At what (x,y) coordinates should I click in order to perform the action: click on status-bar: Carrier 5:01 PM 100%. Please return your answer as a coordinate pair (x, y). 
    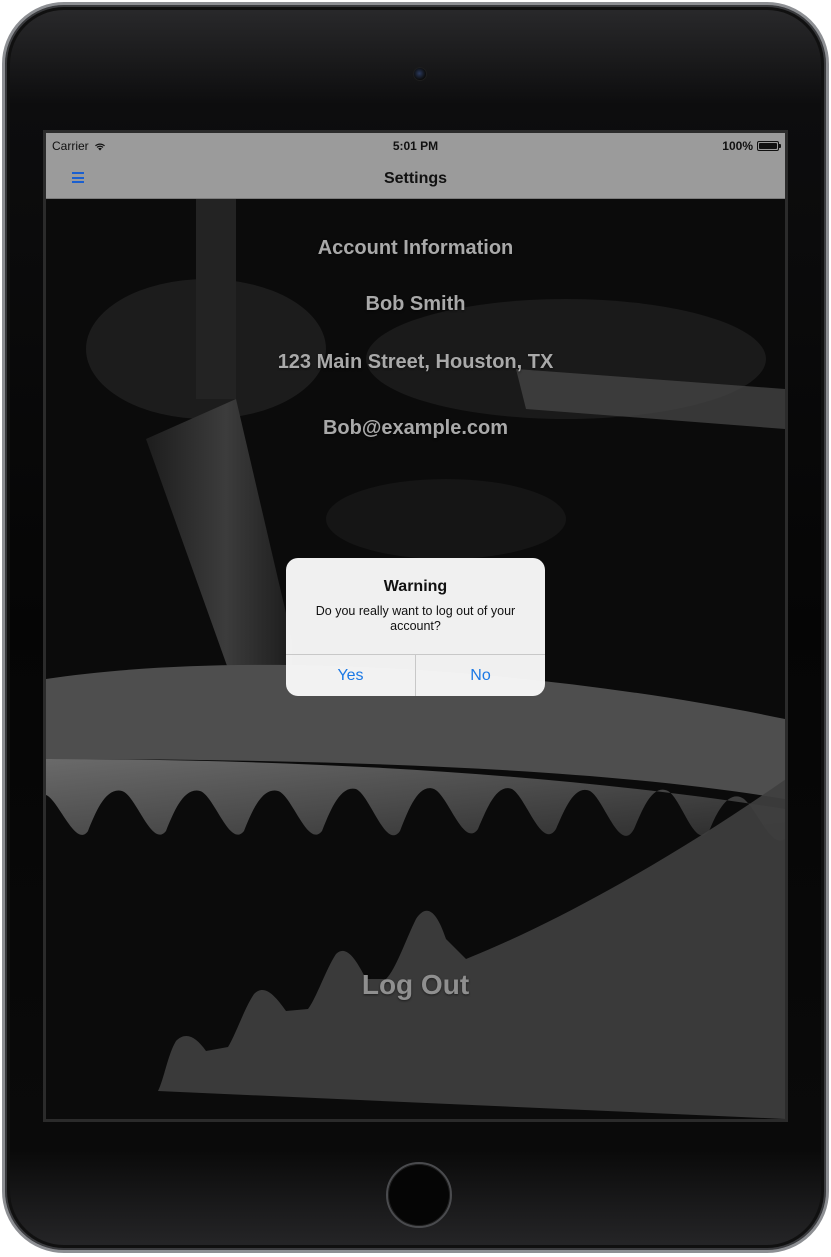
    Looking at the image, I should click on (415, 146).